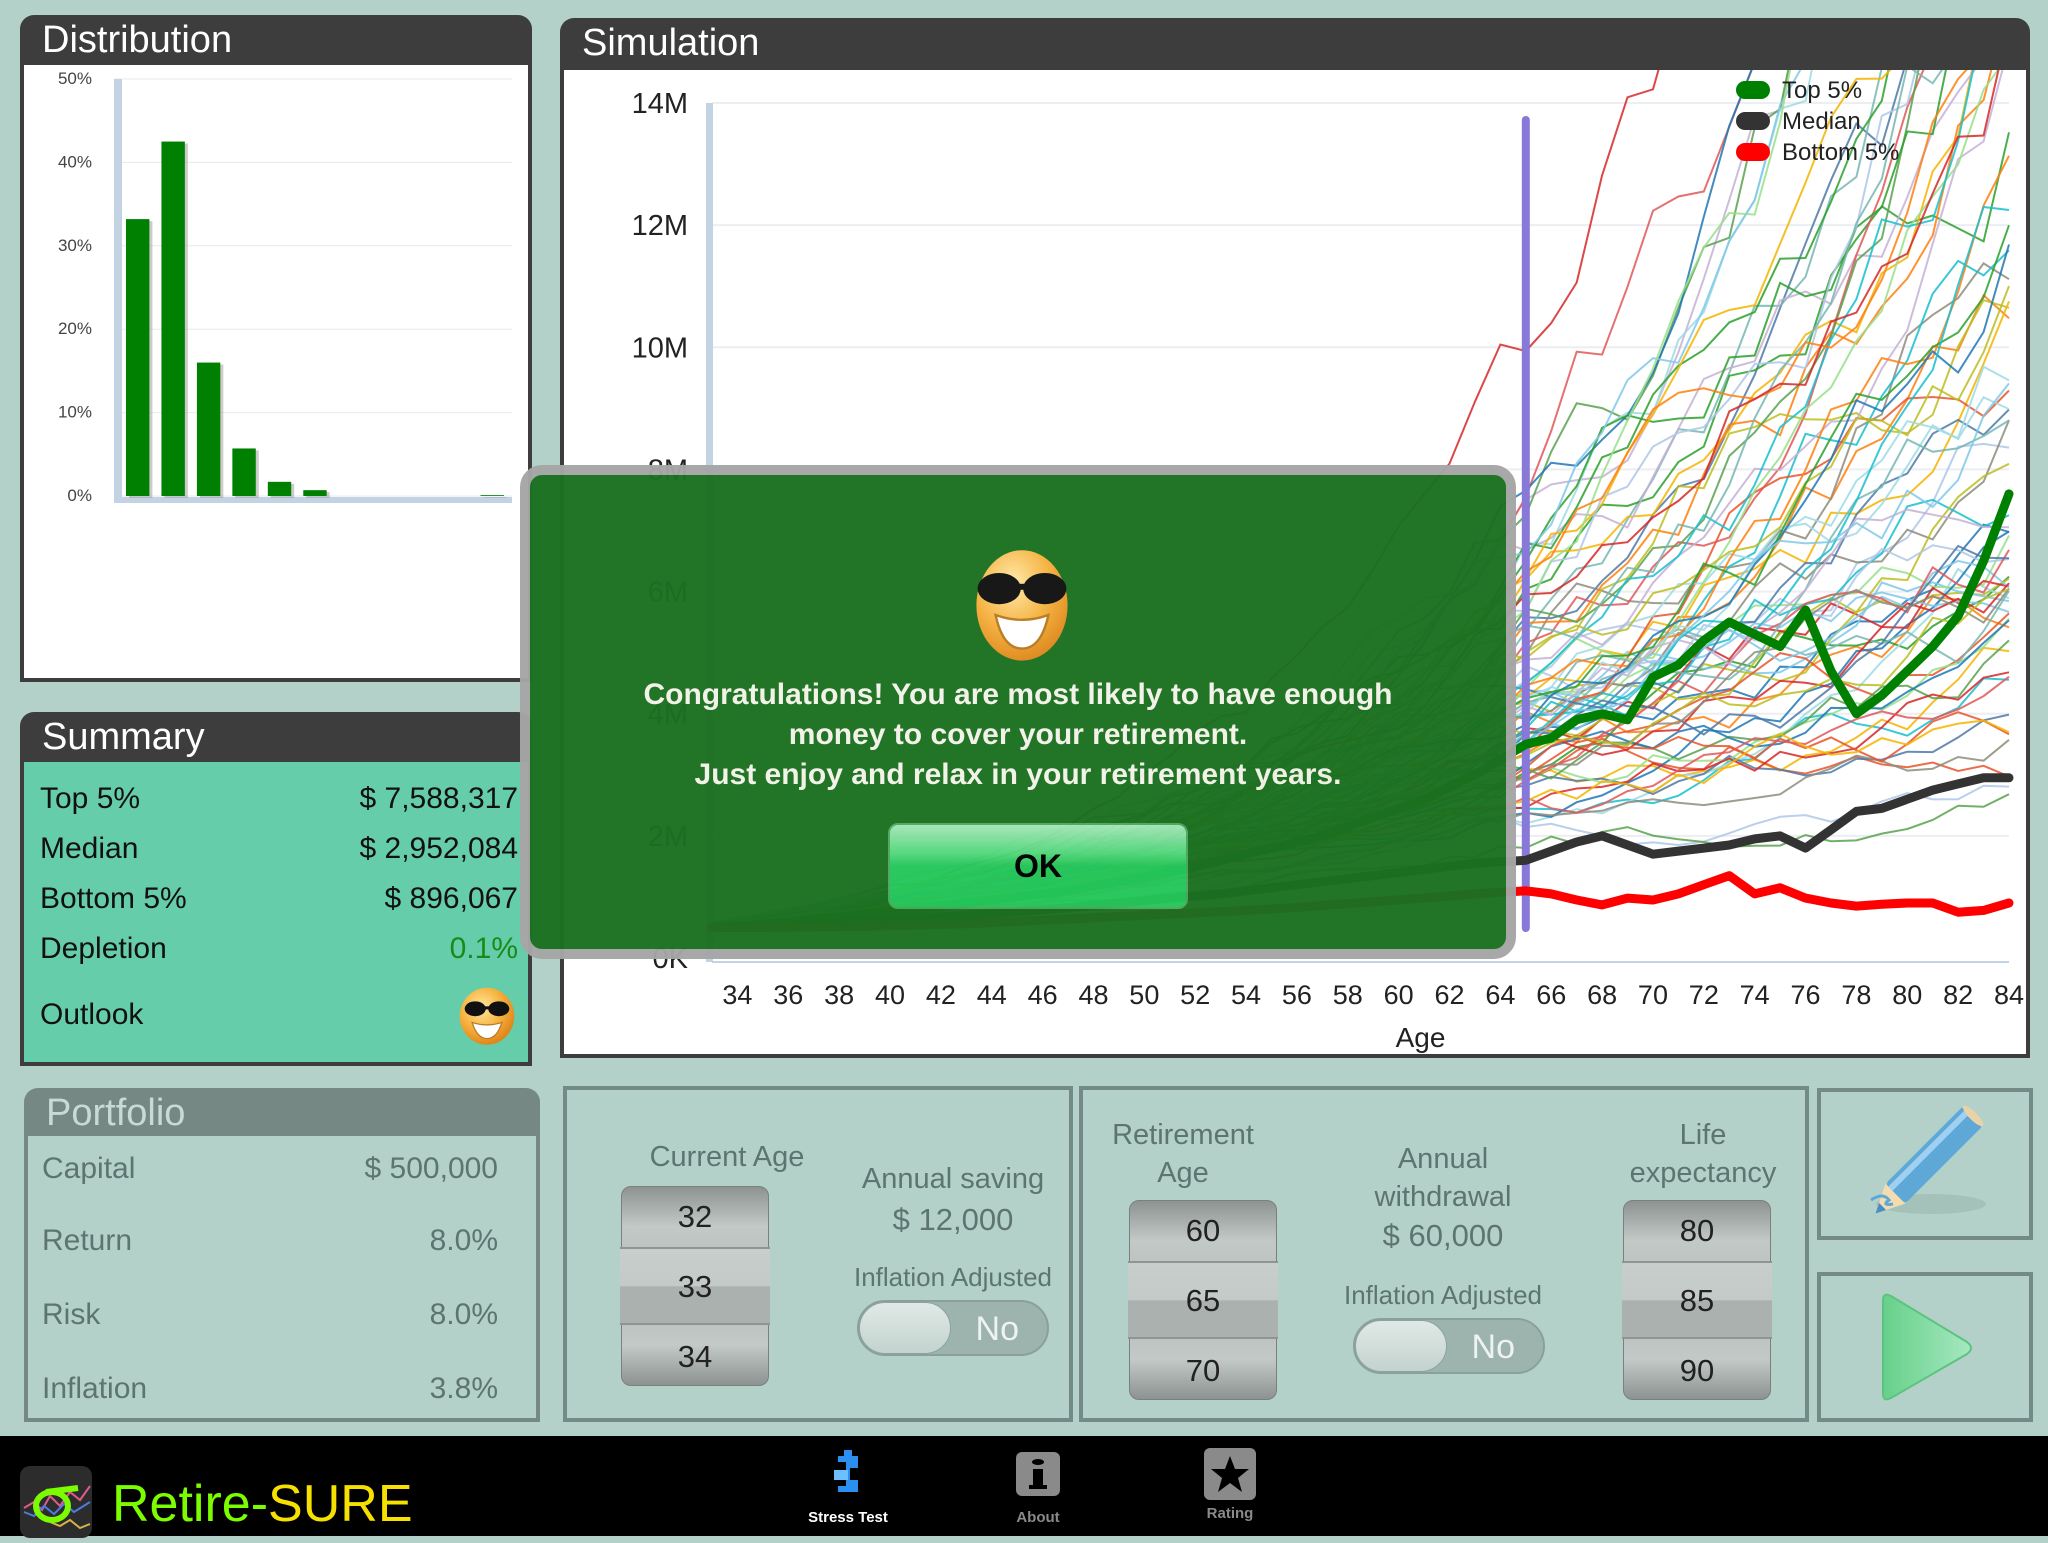 This screenshot has width=2048, height=1543. Describe the element at coordinates (1203, 1231) in the screenshot. I see `picker-option: 60` at that location.